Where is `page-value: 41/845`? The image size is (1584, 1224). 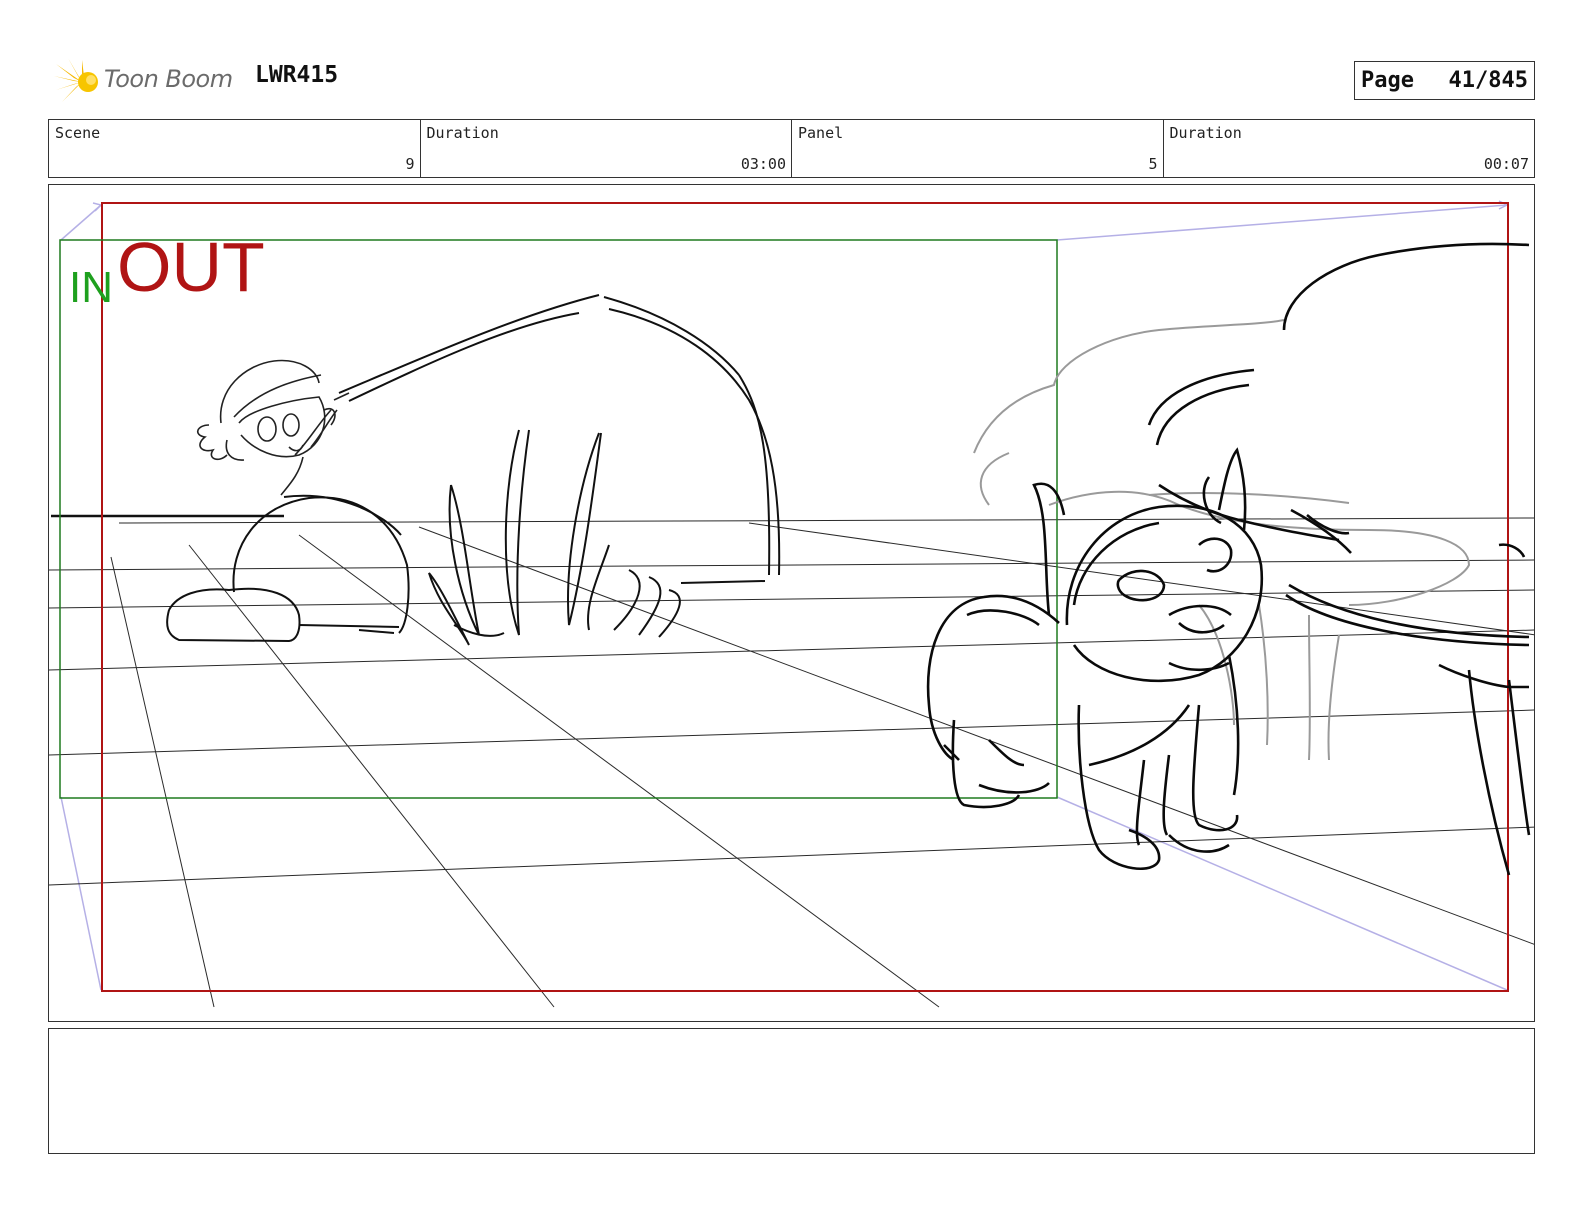 page-value: 41/845 is located at coordinates (1488, 80).